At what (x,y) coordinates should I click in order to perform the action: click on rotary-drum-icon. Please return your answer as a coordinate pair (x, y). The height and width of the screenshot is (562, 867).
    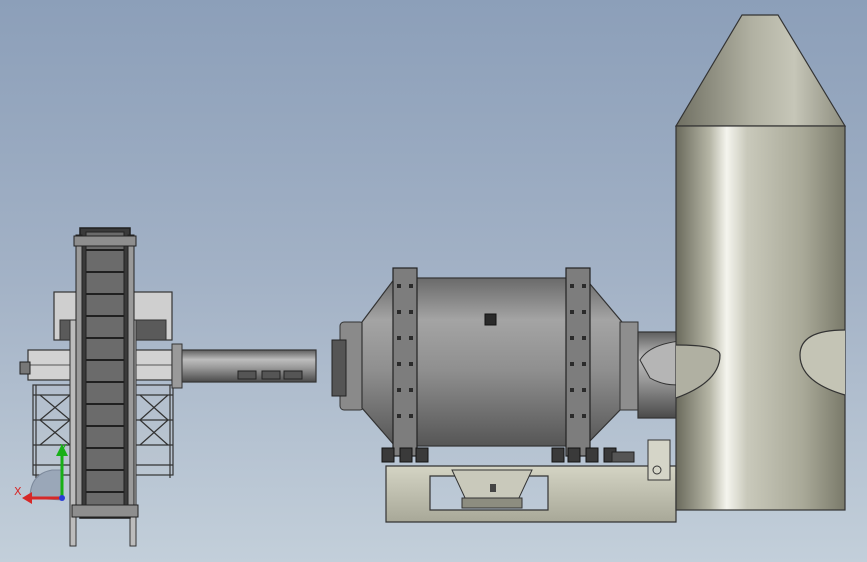
    Looking at the image, I should click on (485, 365).